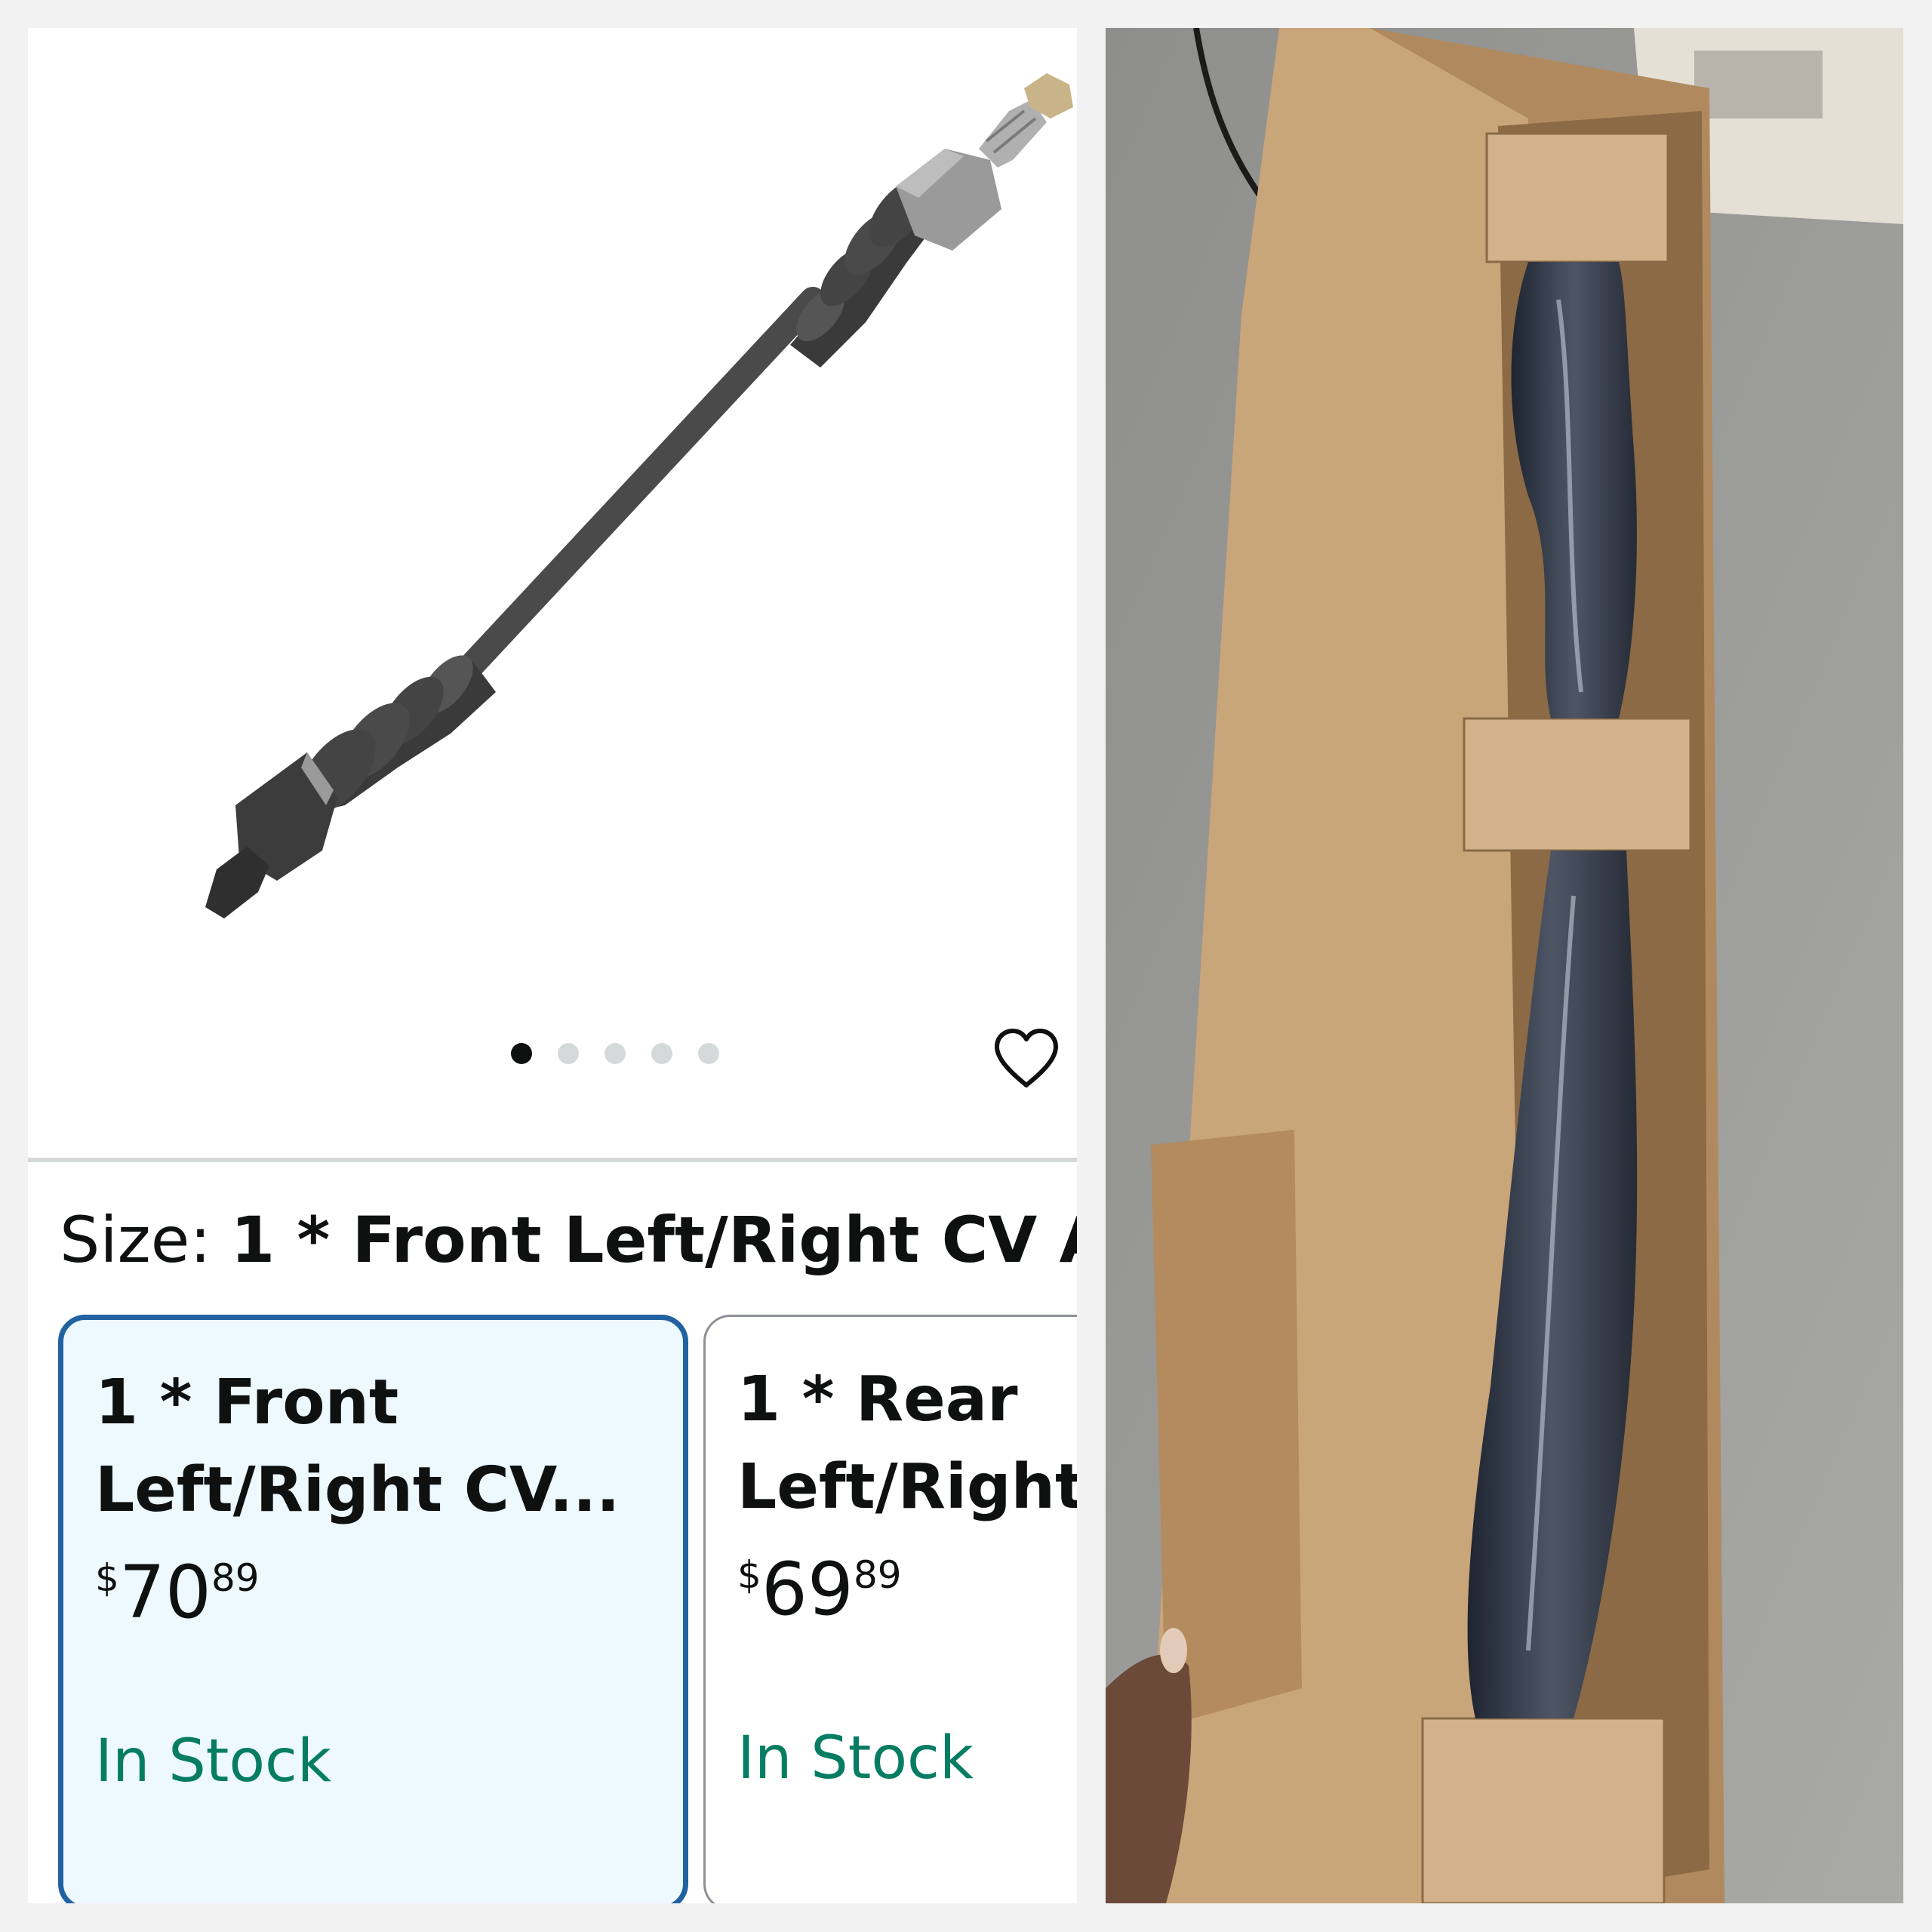 The height and width of the screenshot is (1932, 1932). What do you see at coordinates (931, 220) in the screenshot?
I see `upper-cv-joint` at bounding box center [931, 220].